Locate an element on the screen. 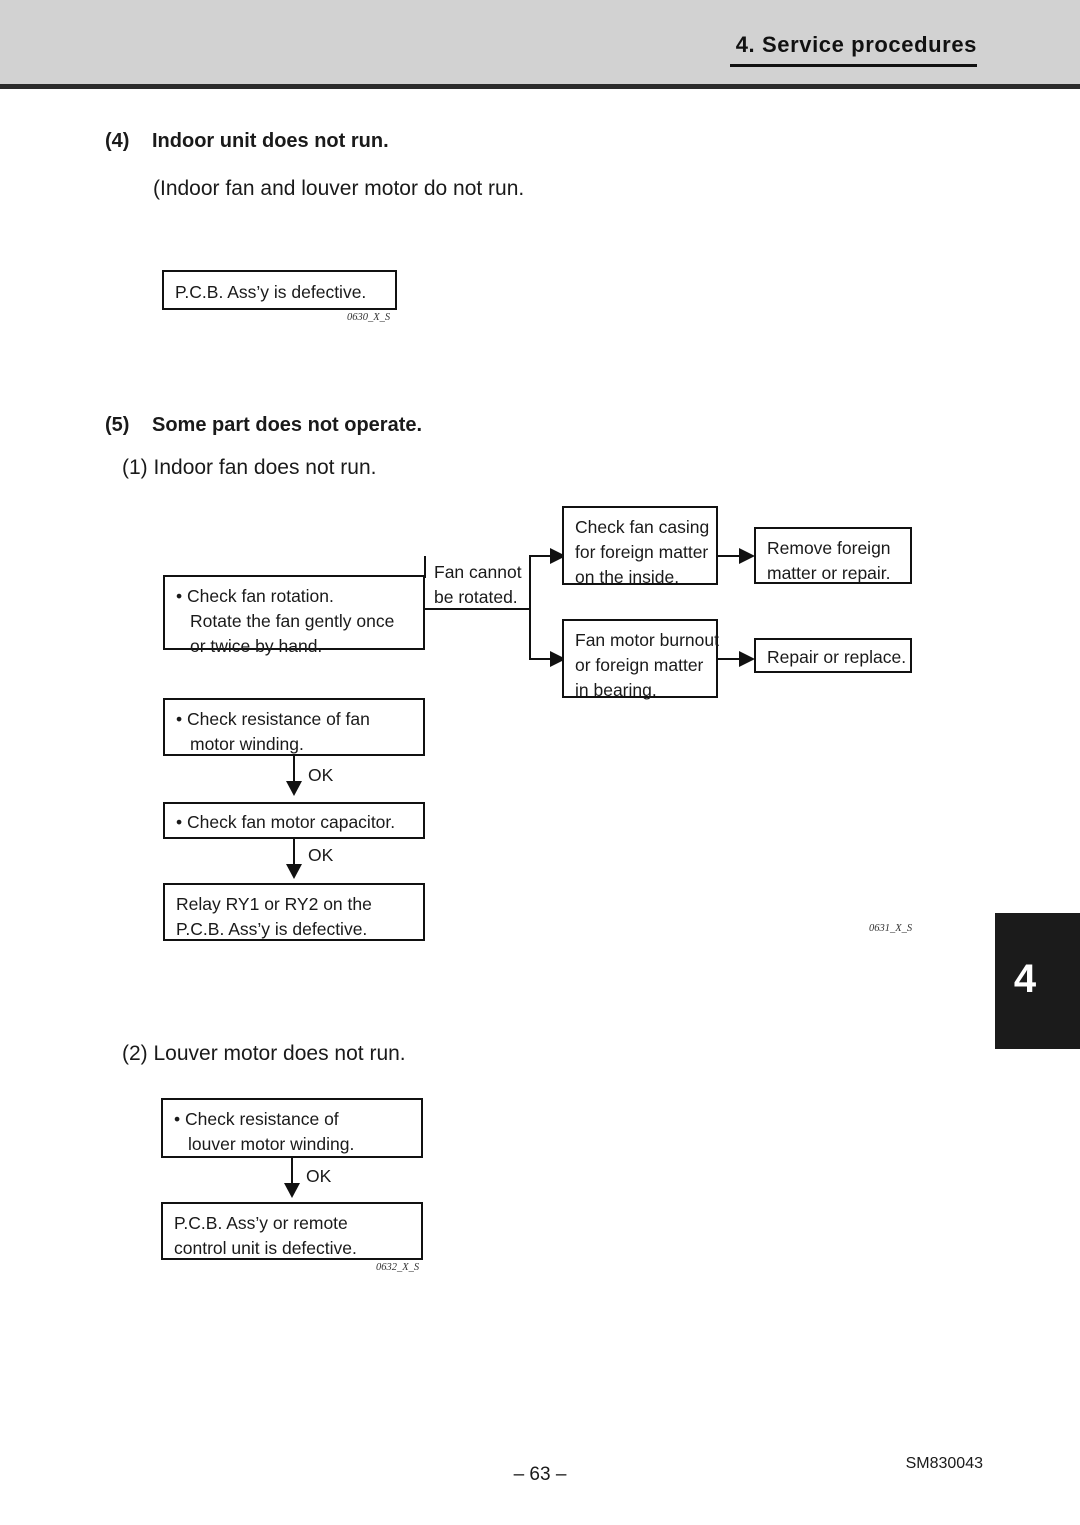 Image resolution: width=1080 pixels, height=1525 pixels. flow-box-line: Repair or replace. is located at coordinates (837, 657).